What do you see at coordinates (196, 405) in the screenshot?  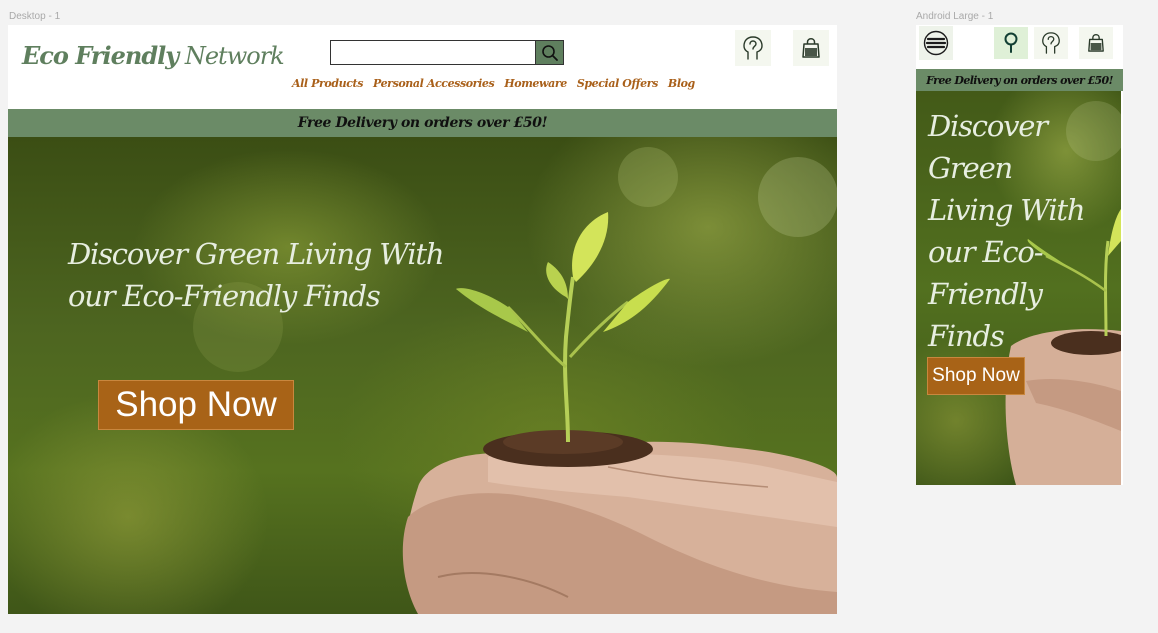 I see `shop-now-button: Shop Now` at bounding box center [196, 405].